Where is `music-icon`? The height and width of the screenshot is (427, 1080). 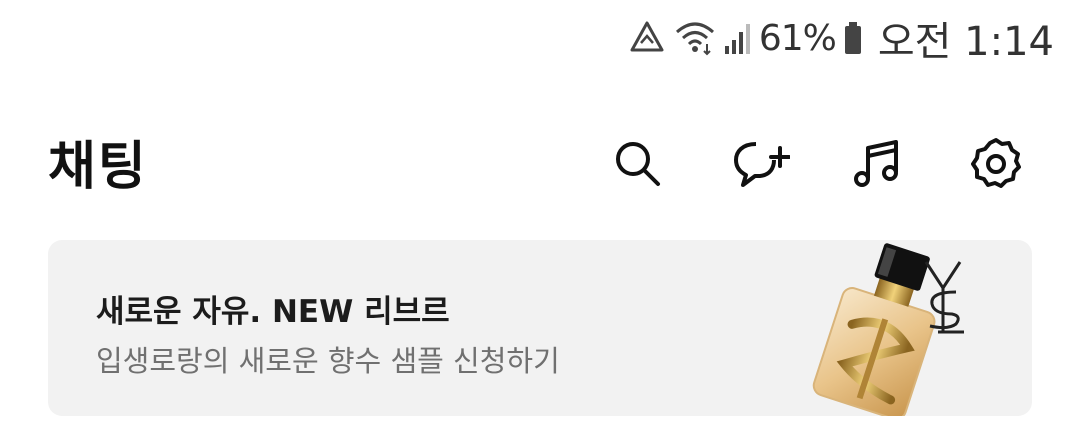
music-icon is located at coordinates (876, 163).